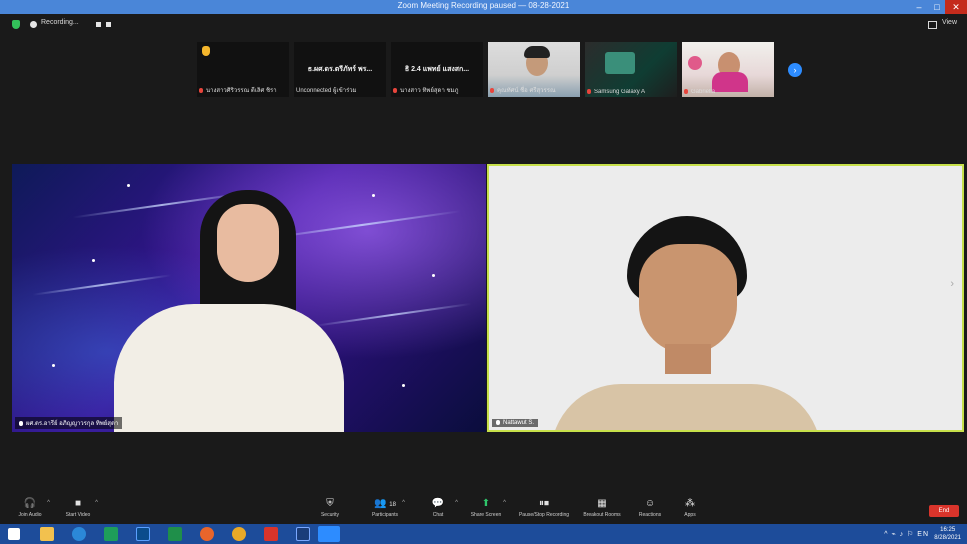 The height and width of the screenshot is (544, 967). I want to click on participant-thumbnail: คุณทัศน์ ชื่อ ศรีสุวรรณ, so click(534, 69).